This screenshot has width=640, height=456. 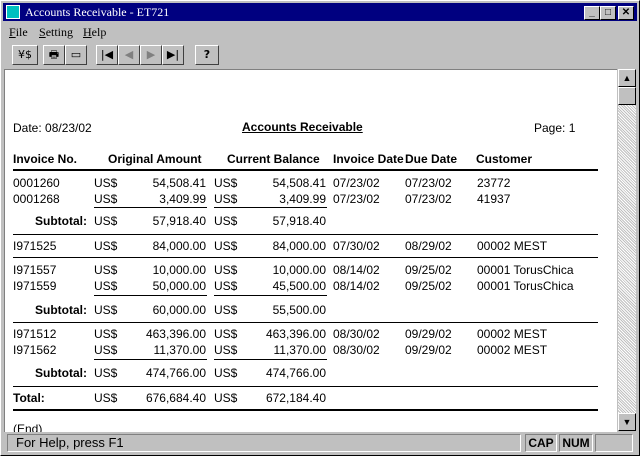 I want to click on header-rule, so click(x=305, y=170).